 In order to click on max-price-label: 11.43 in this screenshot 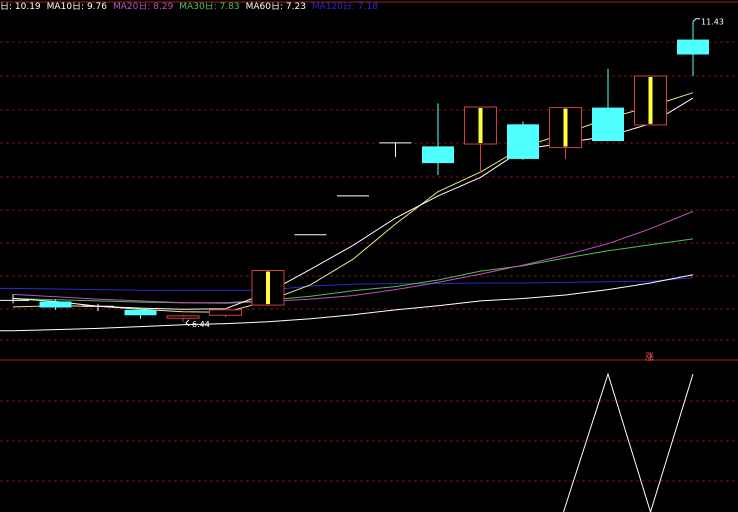, I will do `click(712, 22)`.